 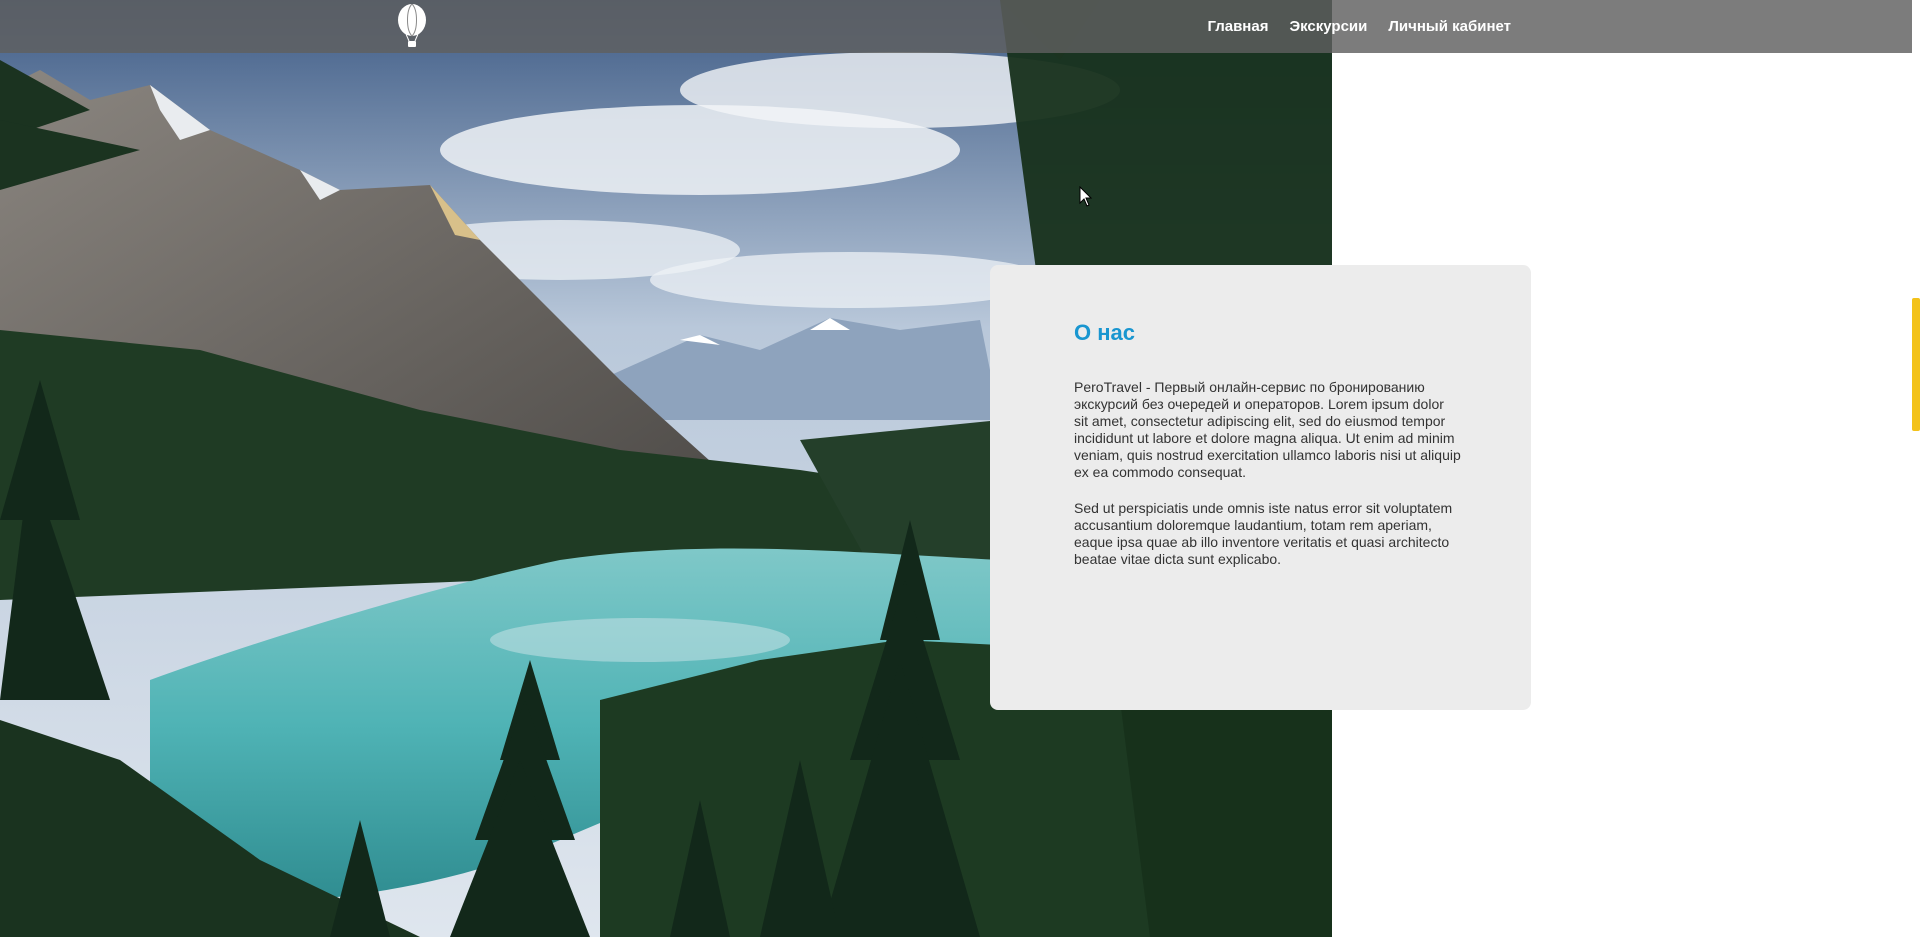 I want to click on scrollbar-track, so click(x=1916, y=468).